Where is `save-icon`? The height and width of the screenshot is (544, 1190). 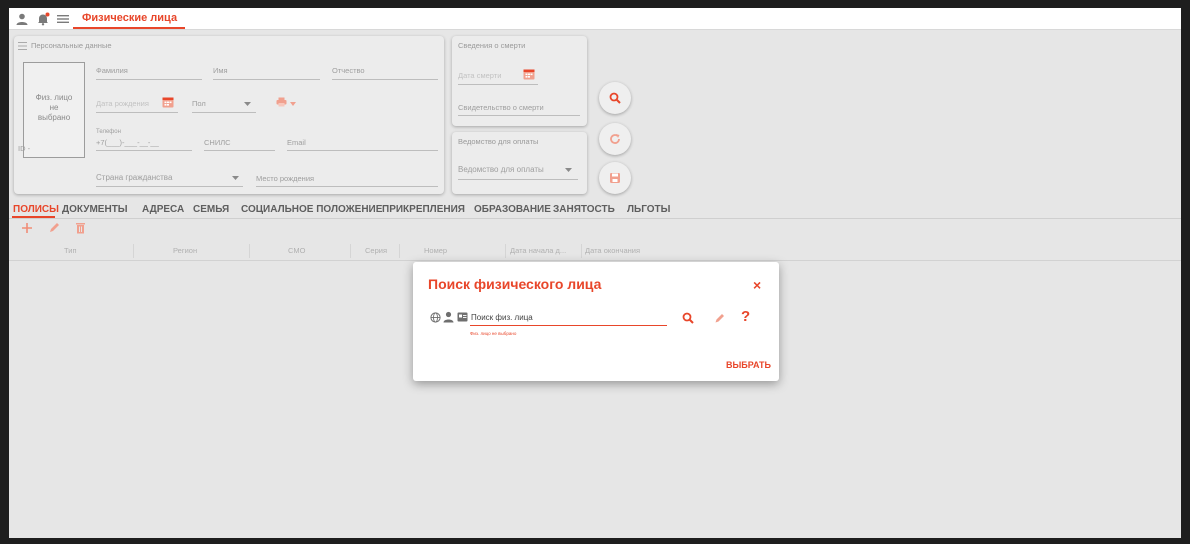 save-icon is located at coordinates (615, 178).